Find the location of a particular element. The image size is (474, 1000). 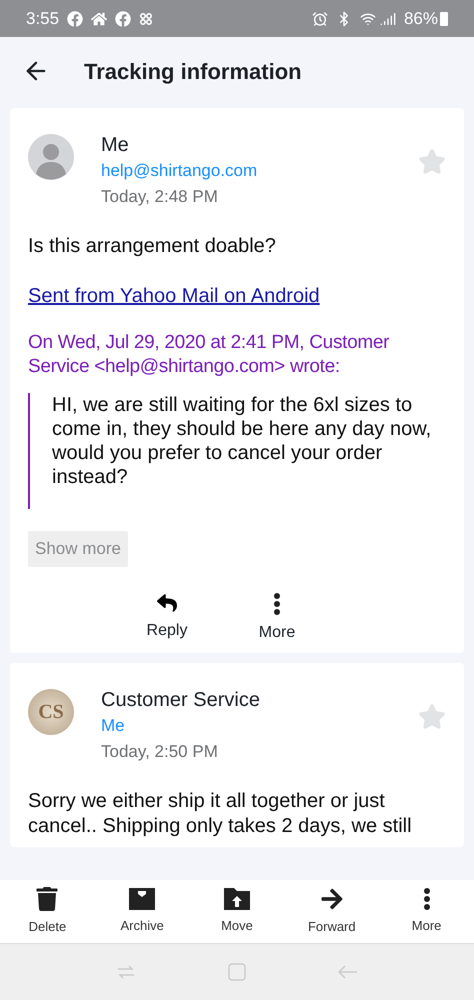

reply-icon is located at coordinates (167, 602).